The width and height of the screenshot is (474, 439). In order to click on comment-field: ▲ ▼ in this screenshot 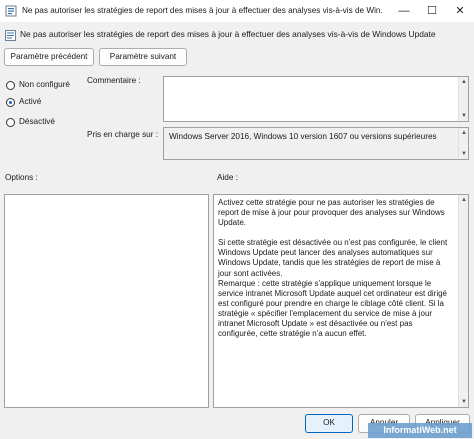, I will do `click(316, 99)`.